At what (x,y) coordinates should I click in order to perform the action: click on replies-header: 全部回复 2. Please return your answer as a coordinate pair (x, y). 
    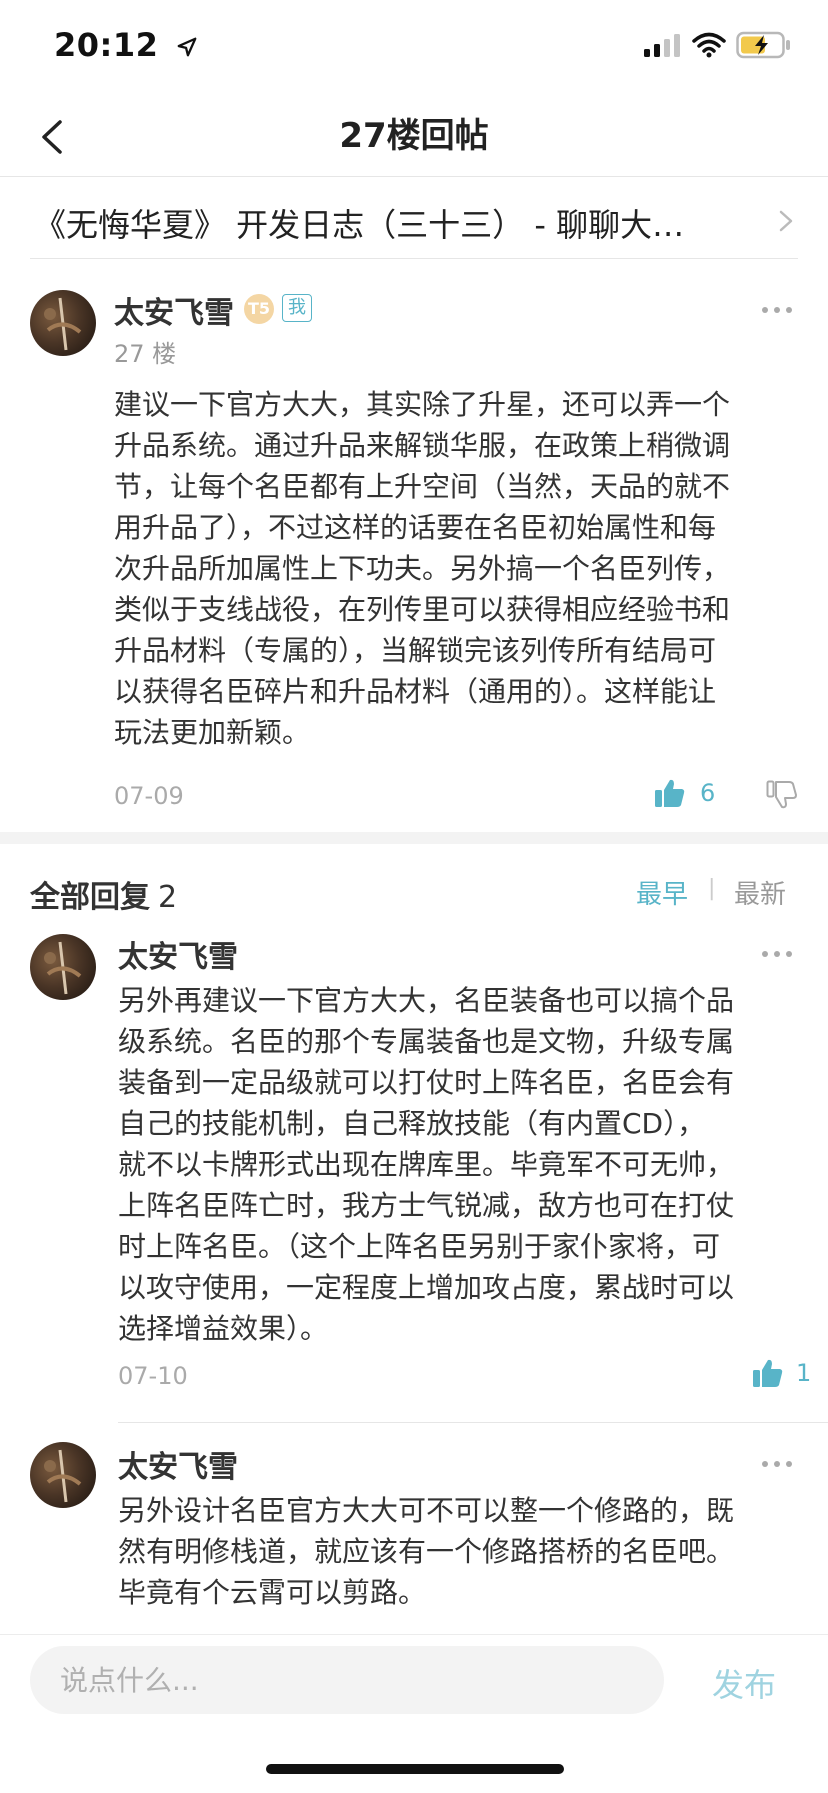
    Looking at the image, I should click on (103, 894).